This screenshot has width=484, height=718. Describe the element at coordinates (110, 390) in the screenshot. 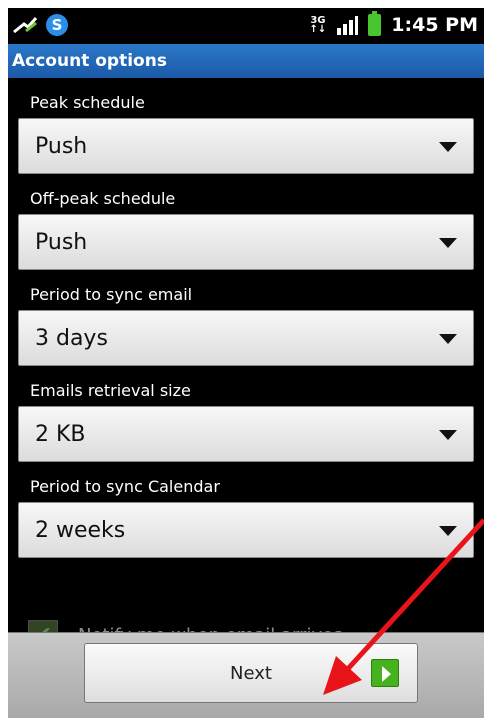

I see `option-label: Emails retrieval size` at that location.